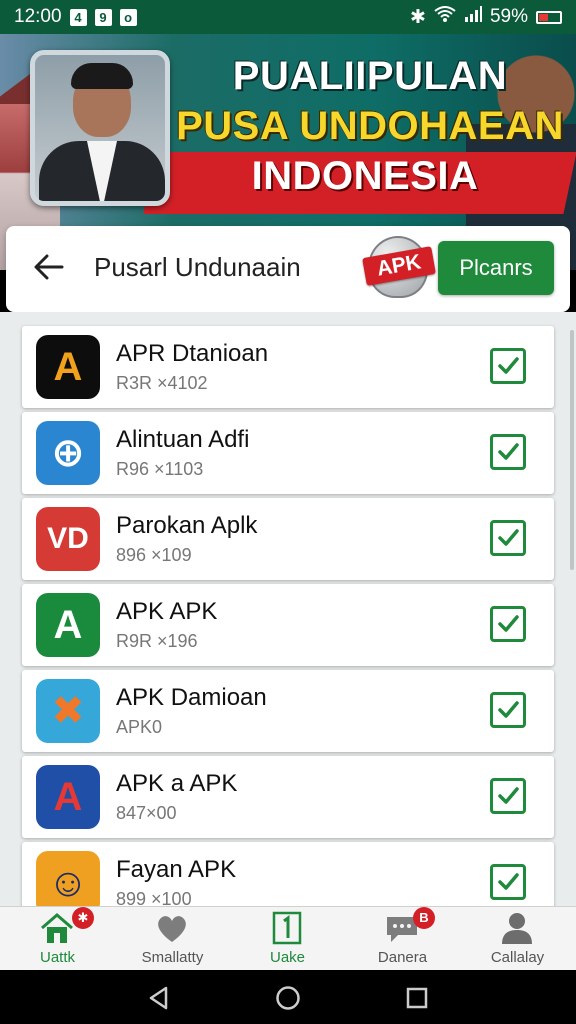 The image size is (576, 1024). I want to click on app-name: Fayan APK, so click(176, 869).